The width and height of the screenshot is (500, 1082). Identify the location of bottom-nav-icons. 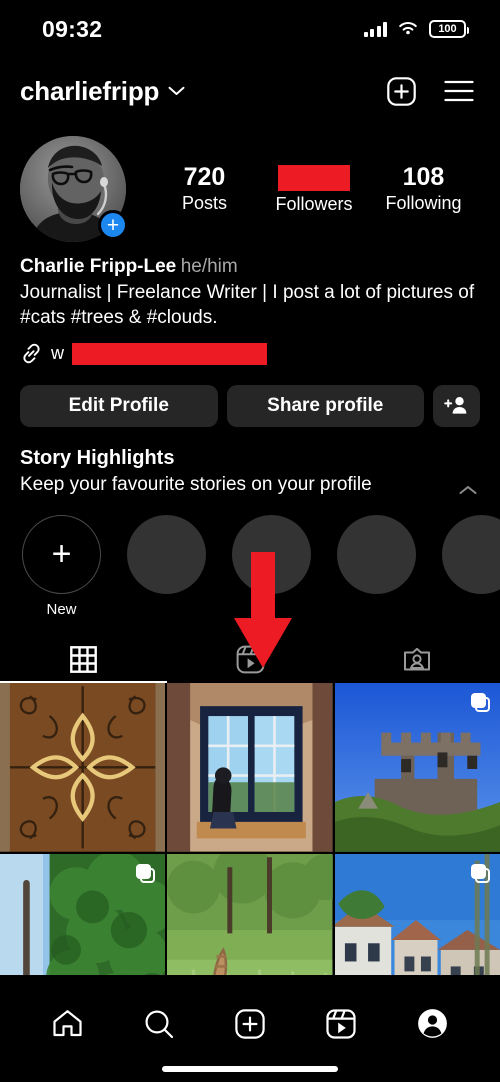
(250, 1020).